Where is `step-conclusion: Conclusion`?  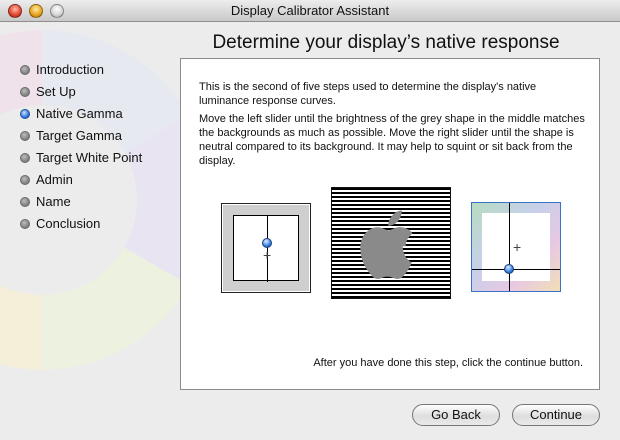
step-conclusion: Conclusion is located at coordinates (81, 225).